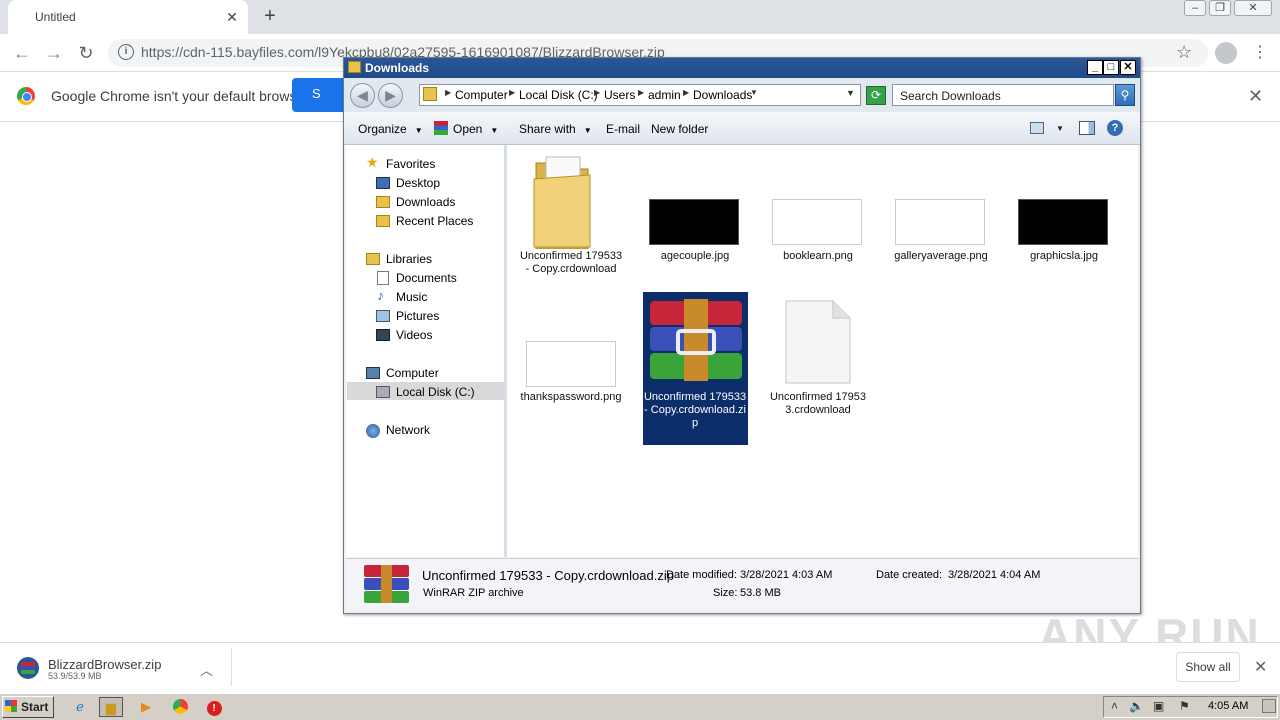  Describe the element at coordinates (411, 297) in the screenshot. I see `nav-music: Music` at that location.